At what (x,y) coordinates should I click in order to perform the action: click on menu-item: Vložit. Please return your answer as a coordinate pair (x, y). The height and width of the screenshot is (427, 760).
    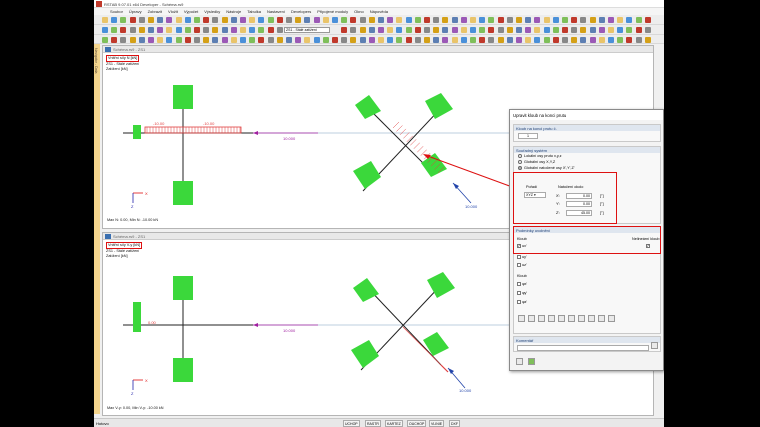
    Looking at the image, I should click on (173, 11).